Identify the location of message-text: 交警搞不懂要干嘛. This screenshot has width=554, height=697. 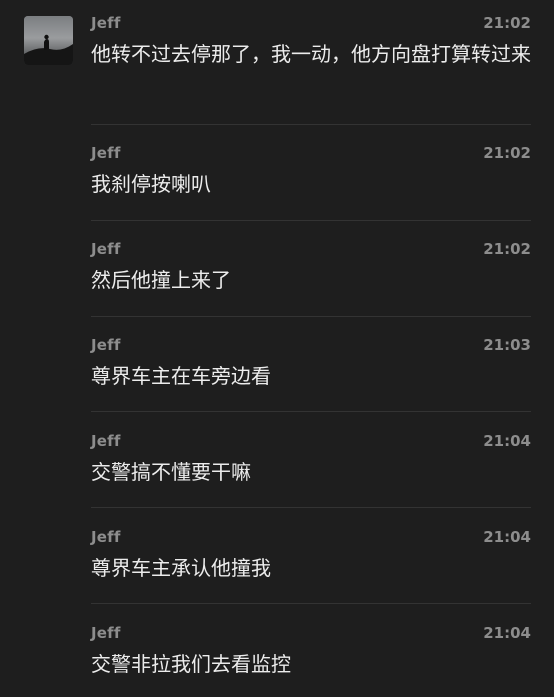
(171, 472).